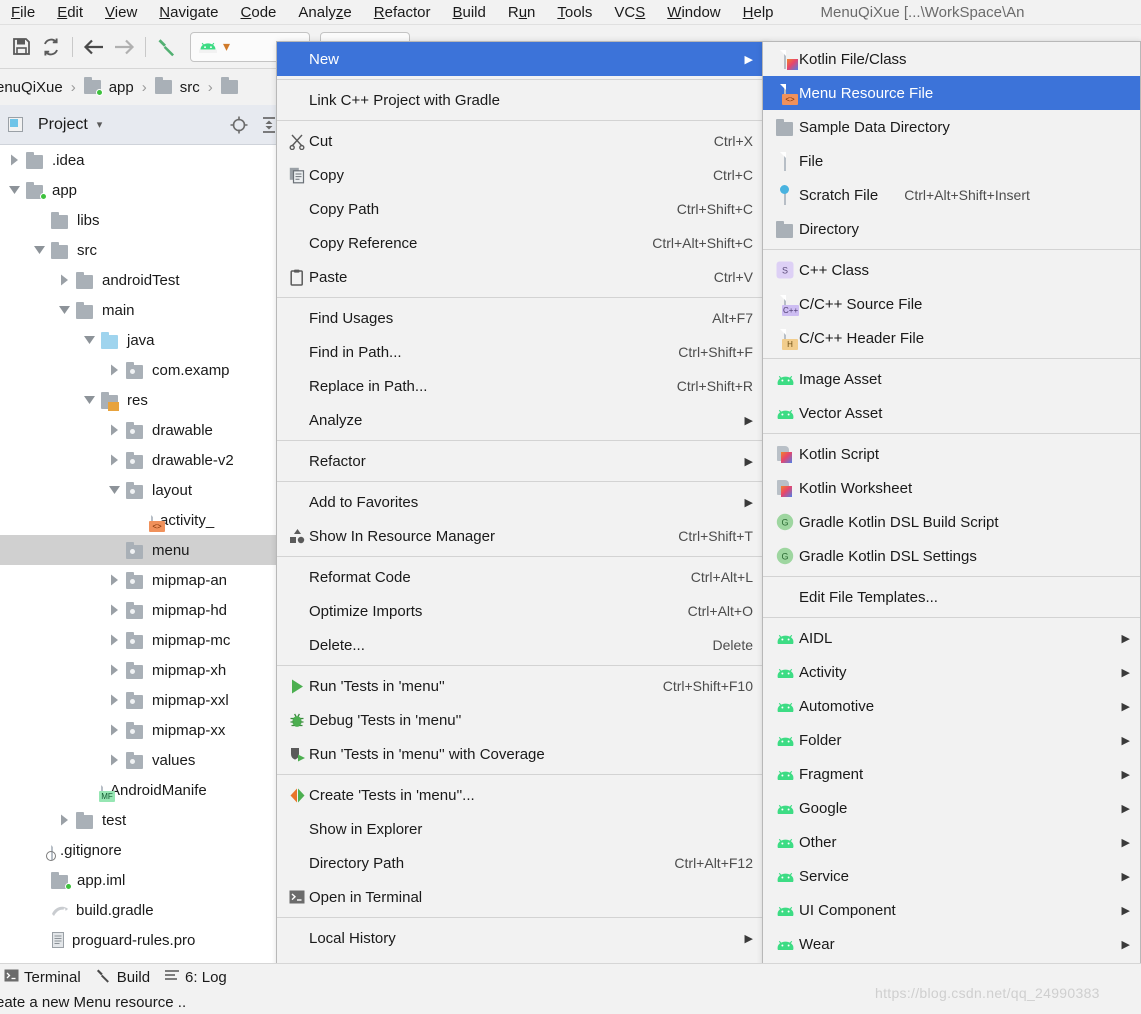 The width and height of the screenshot is (1141, 1014). I want to click on tree-row: layout, so click(145, 490).